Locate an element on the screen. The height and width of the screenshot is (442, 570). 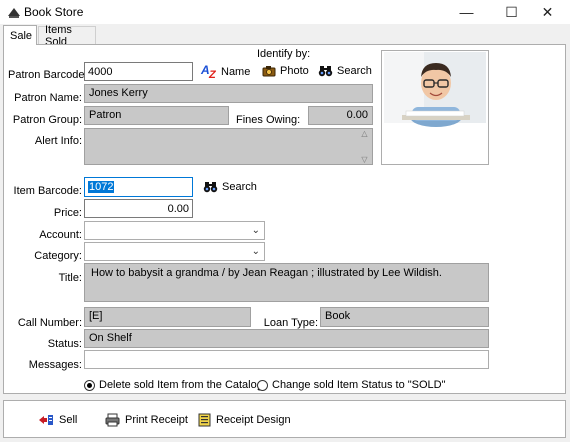
identify-name-button: A Z Name is located at coordinates (226, 72).